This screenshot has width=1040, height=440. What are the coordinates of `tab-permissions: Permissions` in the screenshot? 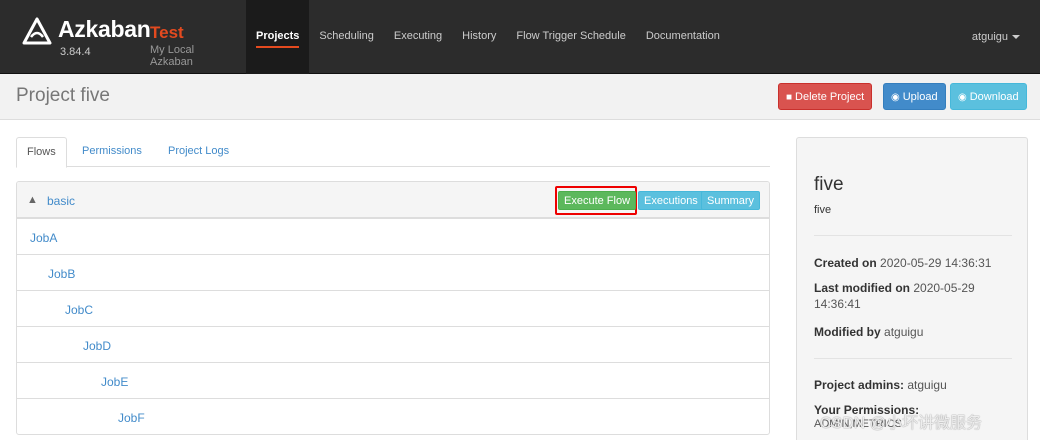 It's located at (112, 152).